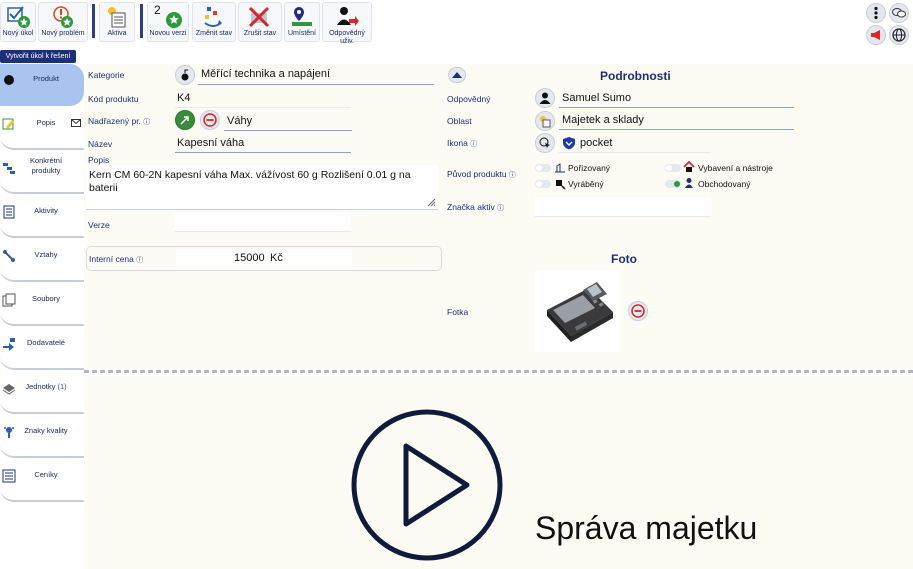 Image resolution: width=913 pixels, height=569 pixels. Describe the element at coordinates (265, 74) in the screenshot. I see `category-value: Měřící technika a napájení` at that location.